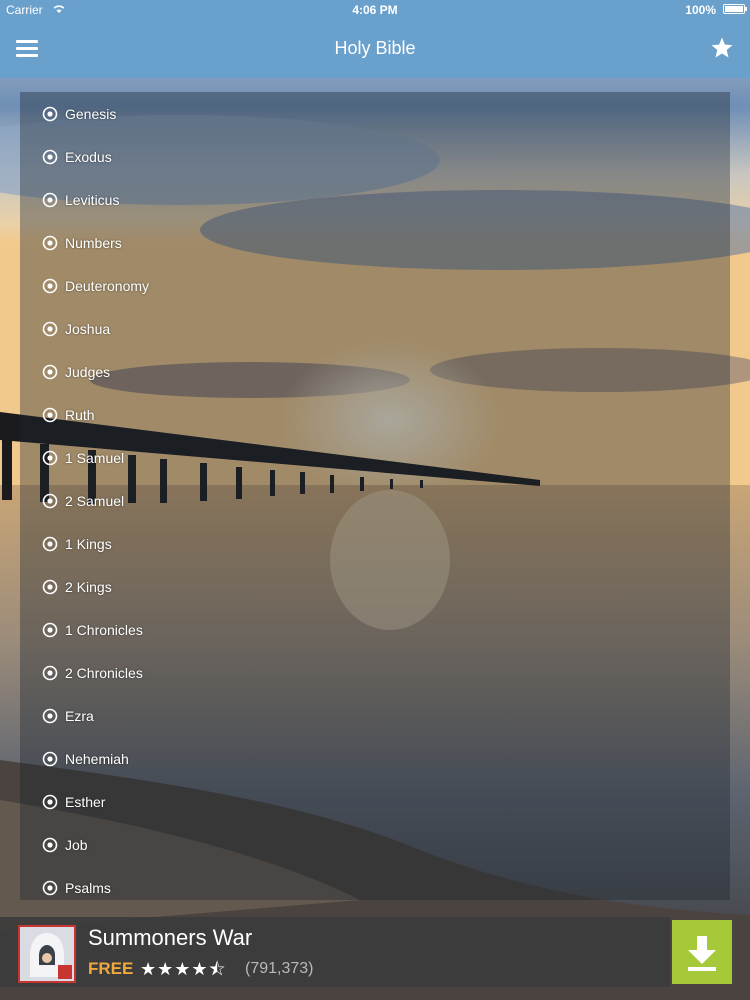 This screenshot has height=1000, width=750. I want to click on book-name: Judges, so click(88, 372).